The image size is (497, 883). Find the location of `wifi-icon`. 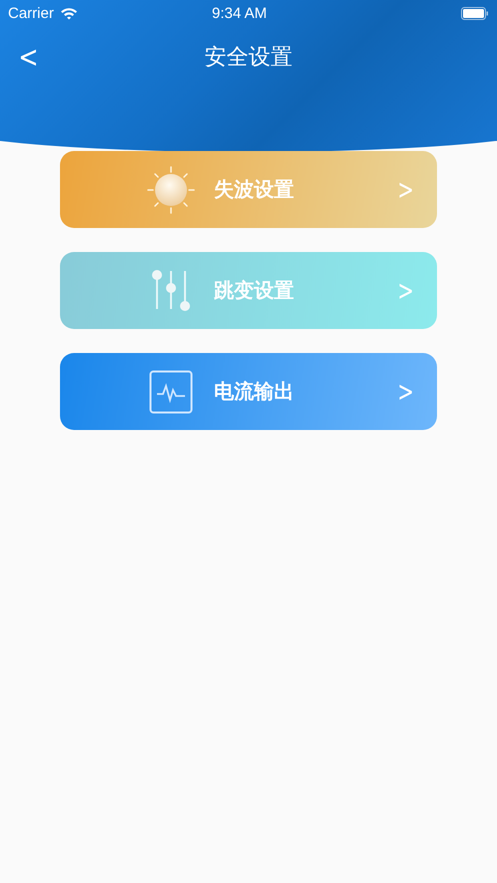

wifi-icon is located at coordinates (69, 13).